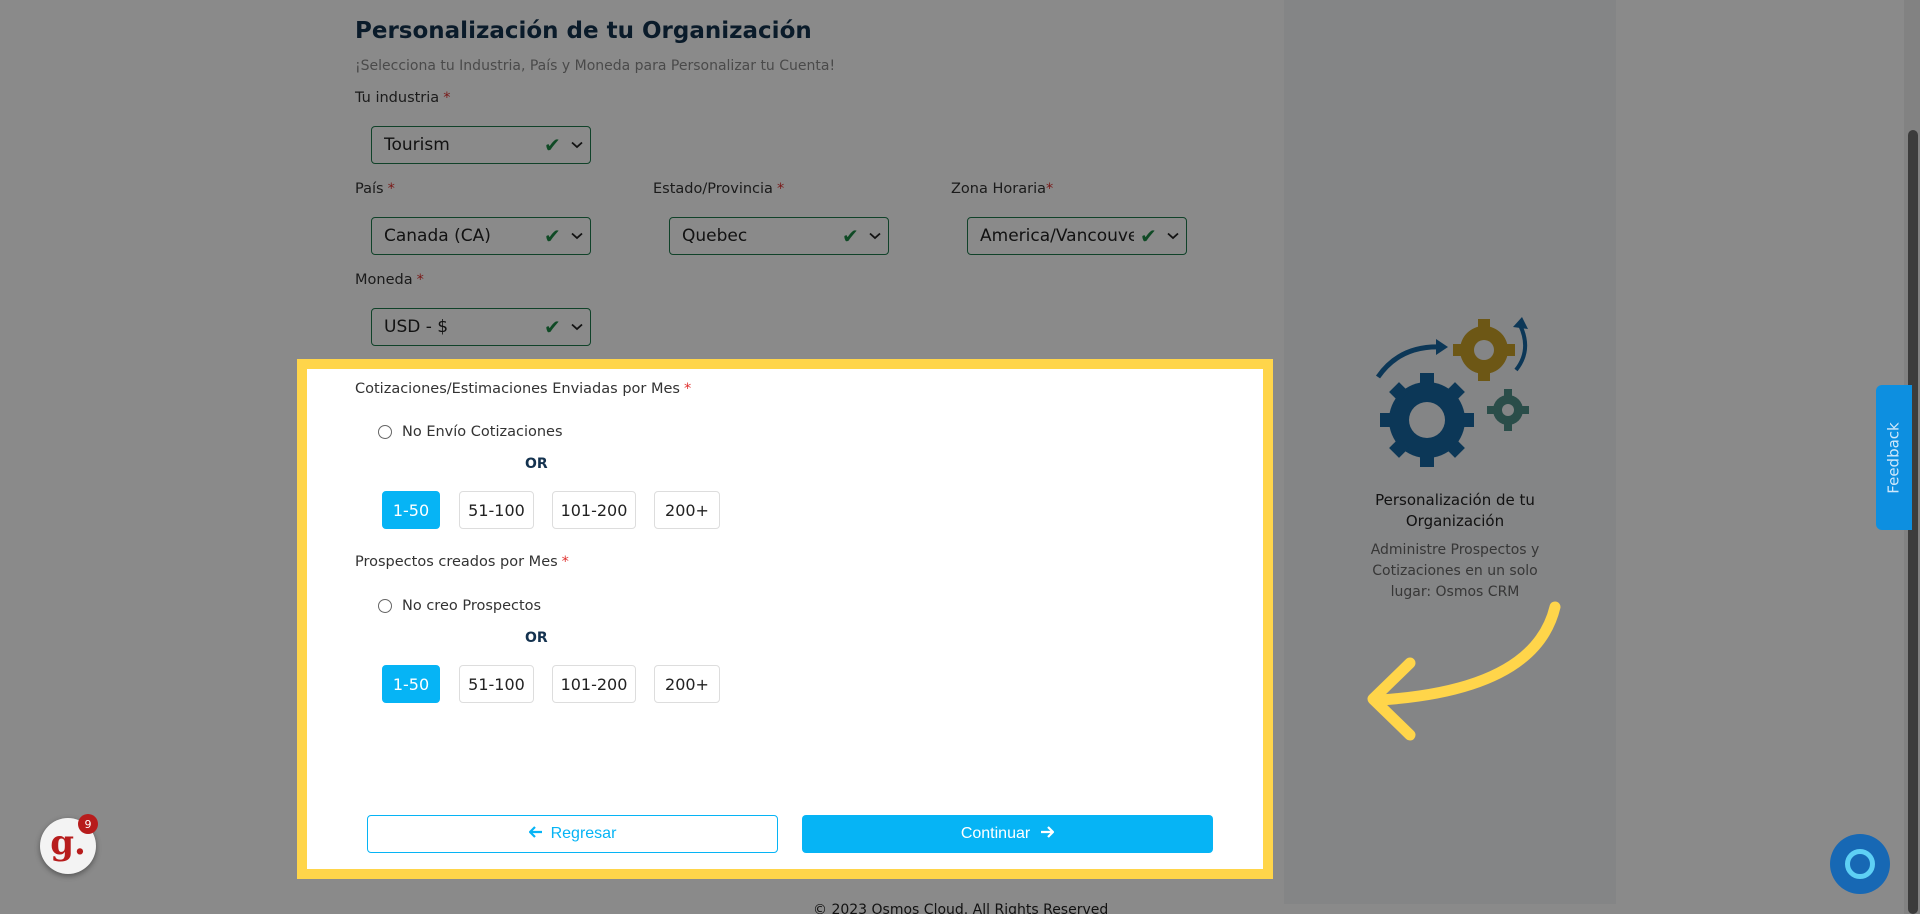 This screenshot has width=1920, height=914. What do you see at coordinates (385, 432) in the screenshot?
I see `no-quotes-radio` at bounding box center [385, 432].